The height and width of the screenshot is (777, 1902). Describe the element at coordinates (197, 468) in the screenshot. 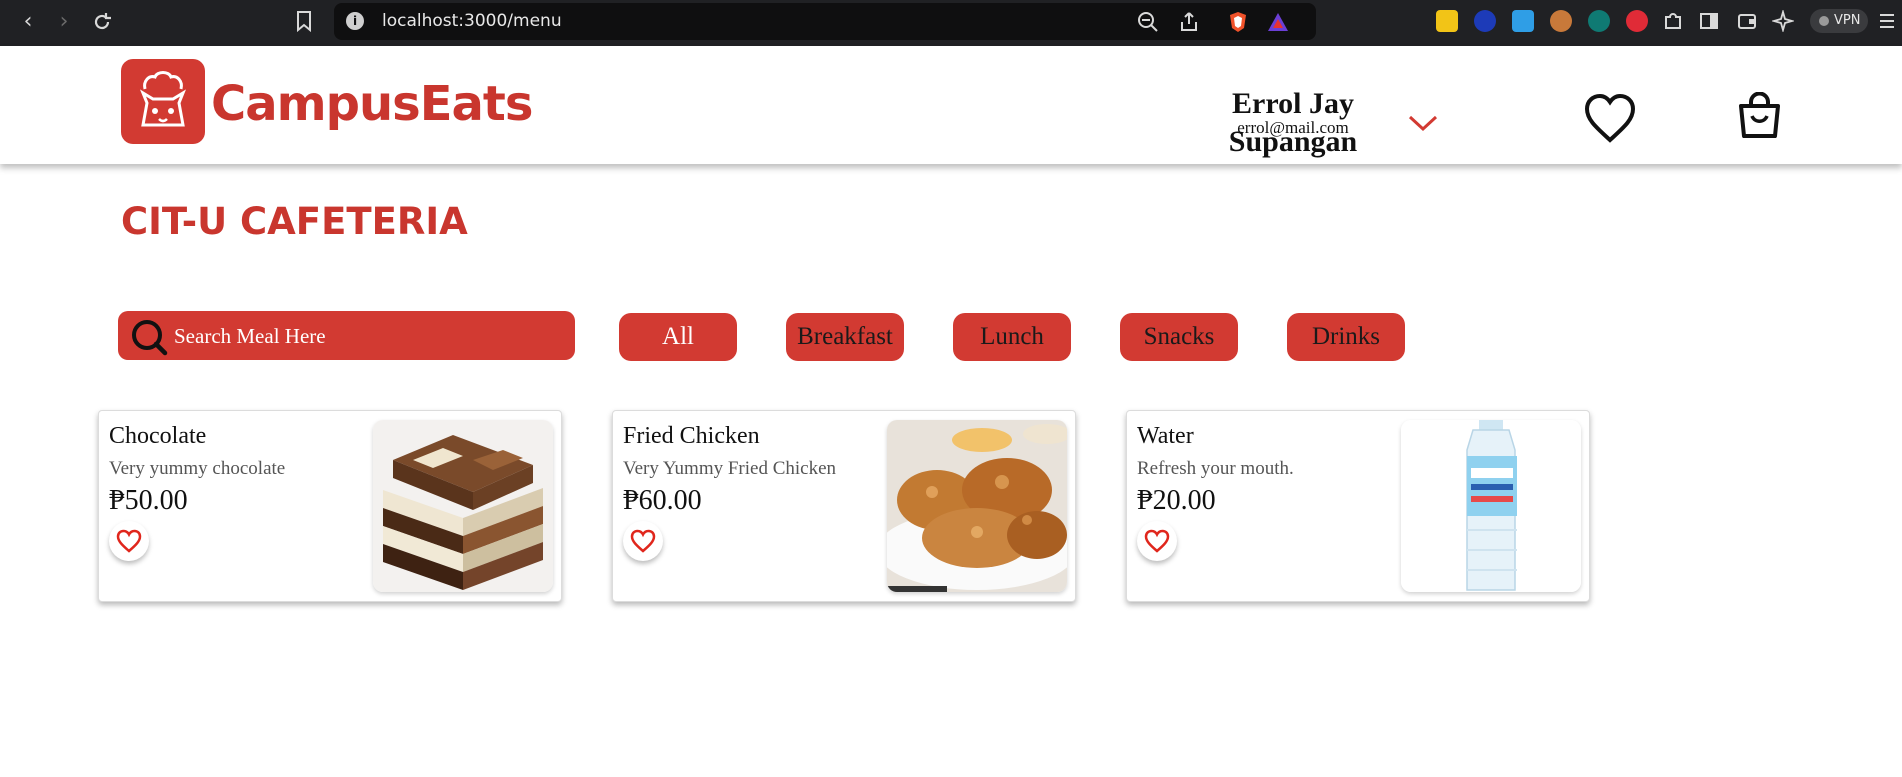

I see `item-description: Very yummy chocolate` at that location.